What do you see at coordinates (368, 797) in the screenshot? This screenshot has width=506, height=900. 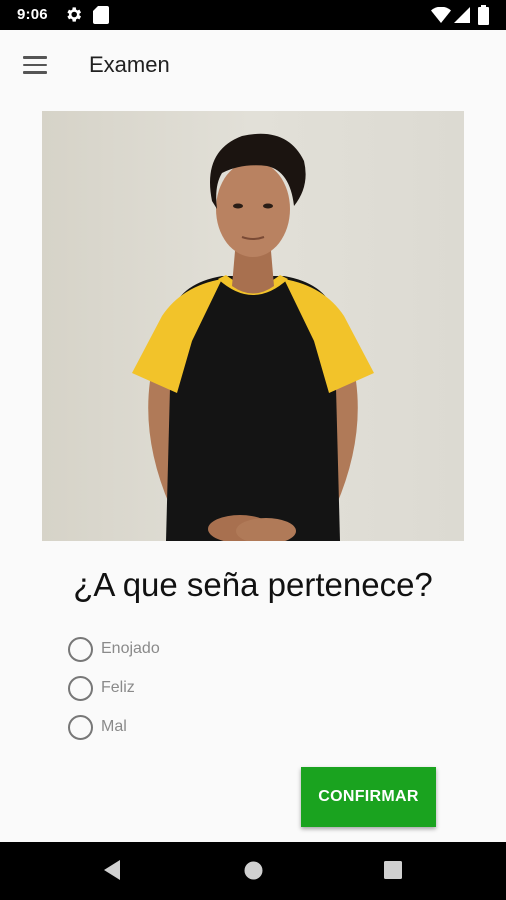 I see `confirm-button: CONFIRMAR` at bounding box center [368, 797].